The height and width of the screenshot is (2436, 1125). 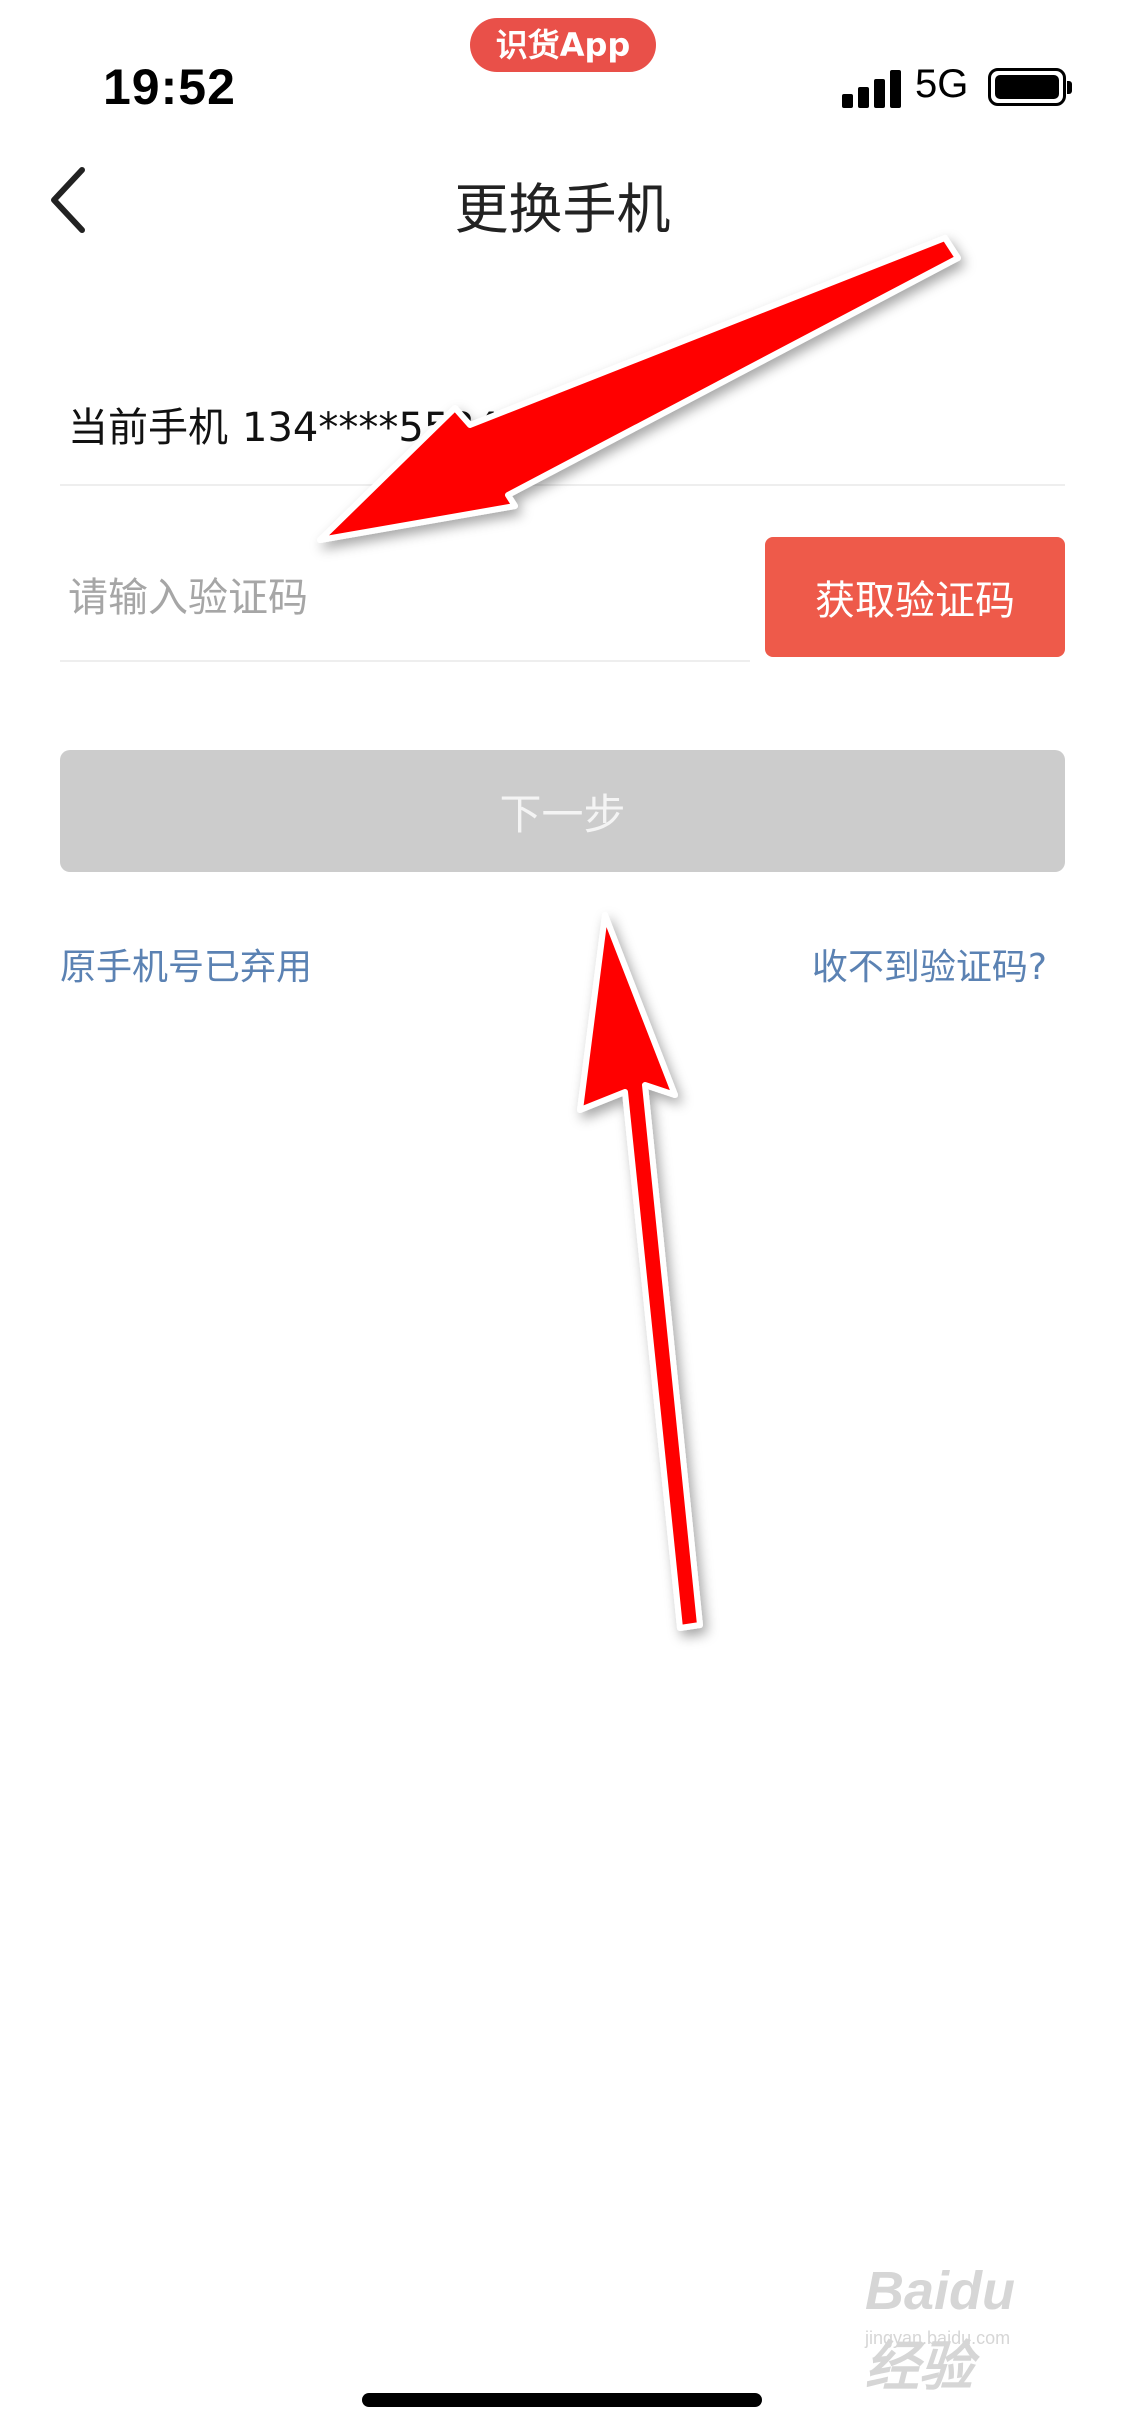 What do you see at coordinates (872, 89) in the screenshot?
I see `cellular-signal-icon` at bounding box center [872, 89].